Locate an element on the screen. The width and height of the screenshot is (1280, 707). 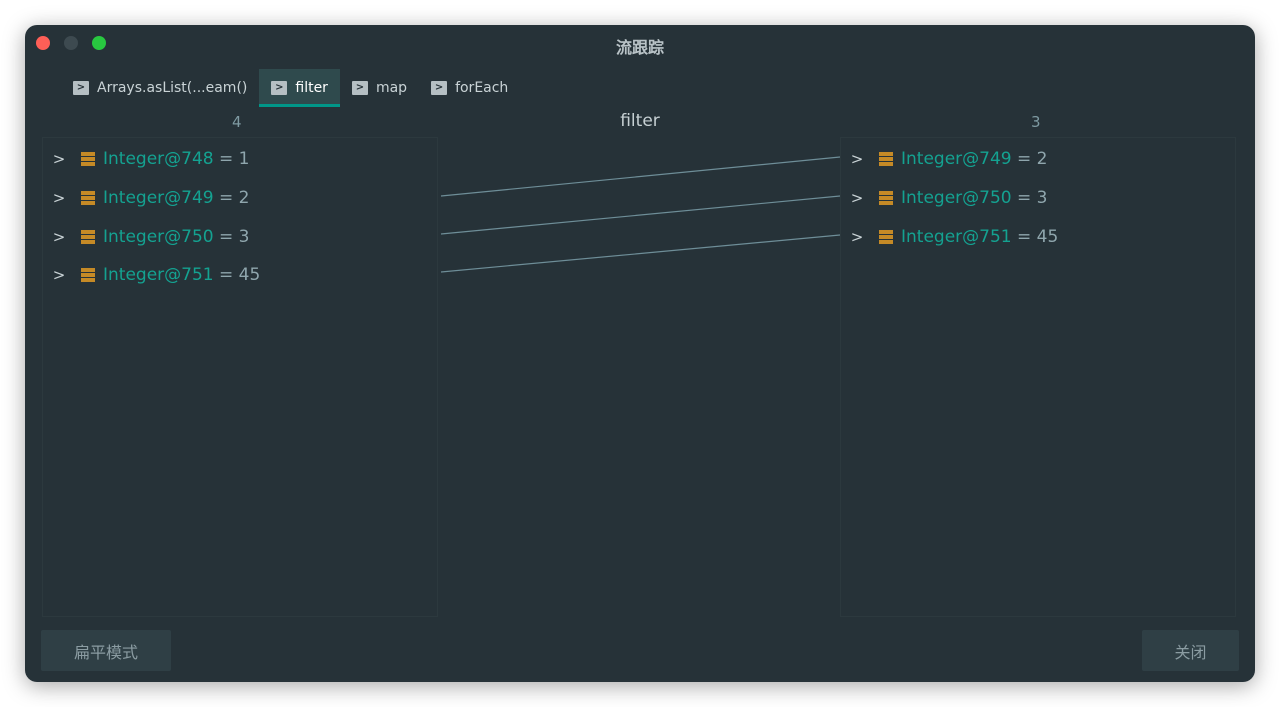
tab-label: filter is located at coordinates (311, 88).